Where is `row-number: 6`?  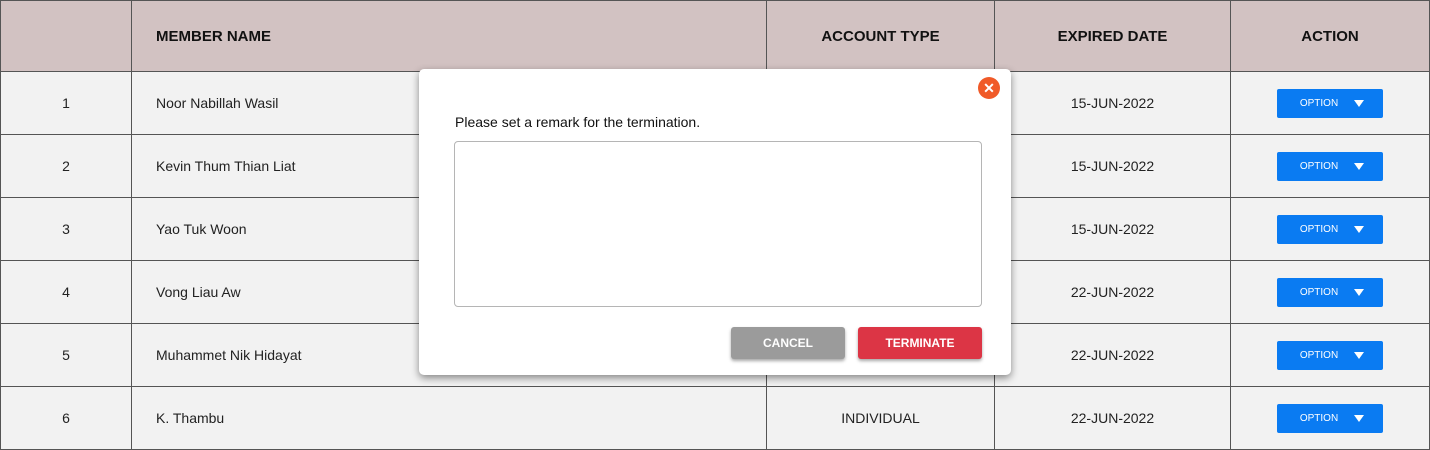
row-number: 6 is located at coordinates (66, 418).